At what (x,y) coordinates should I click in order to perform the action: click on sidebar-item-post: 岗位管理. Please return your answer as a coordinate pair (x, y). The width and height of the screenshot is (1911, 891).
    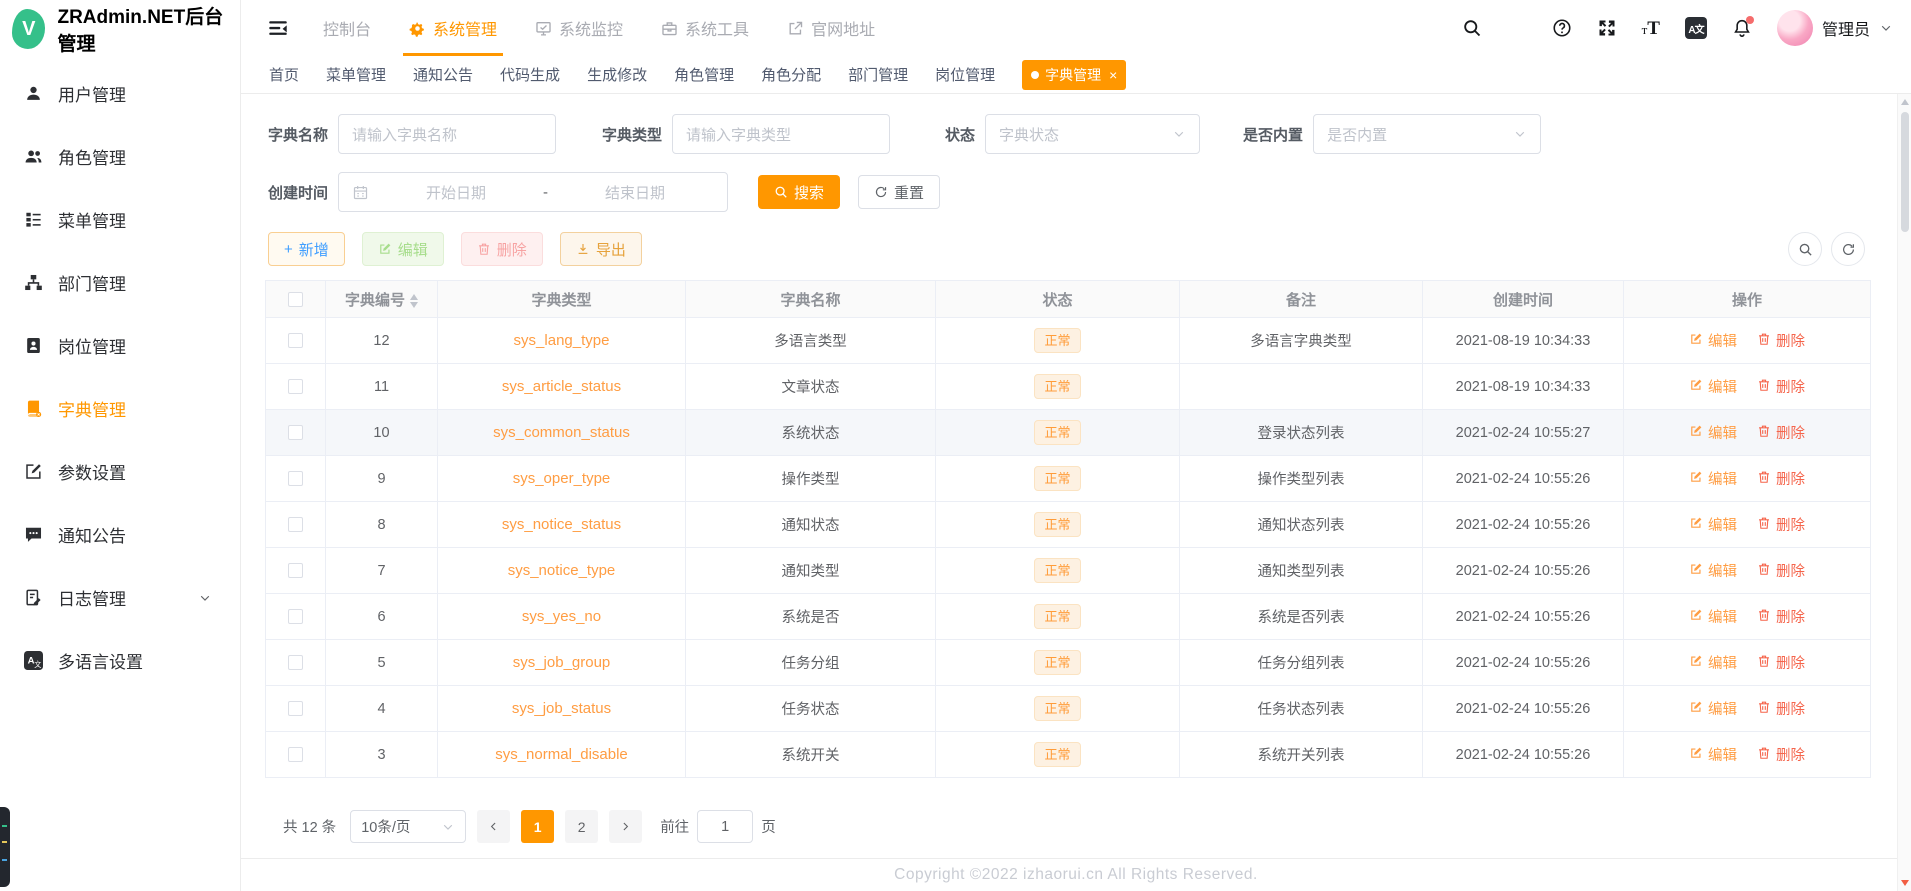
    Looking at the image, I should click on (120, 345).